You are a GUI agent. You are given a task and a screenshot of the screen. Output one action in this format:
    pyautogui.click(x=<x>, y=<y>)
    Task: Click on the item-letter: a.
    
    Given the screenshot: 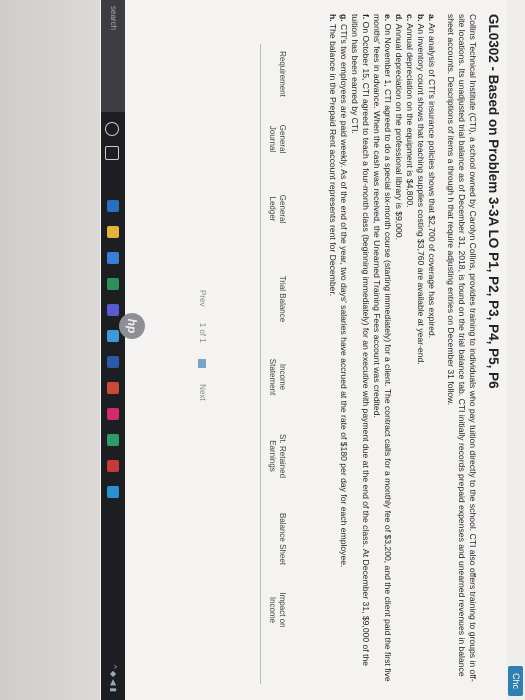 What is the action you would take?
    pyautogui.click(x=432, y=18)
    